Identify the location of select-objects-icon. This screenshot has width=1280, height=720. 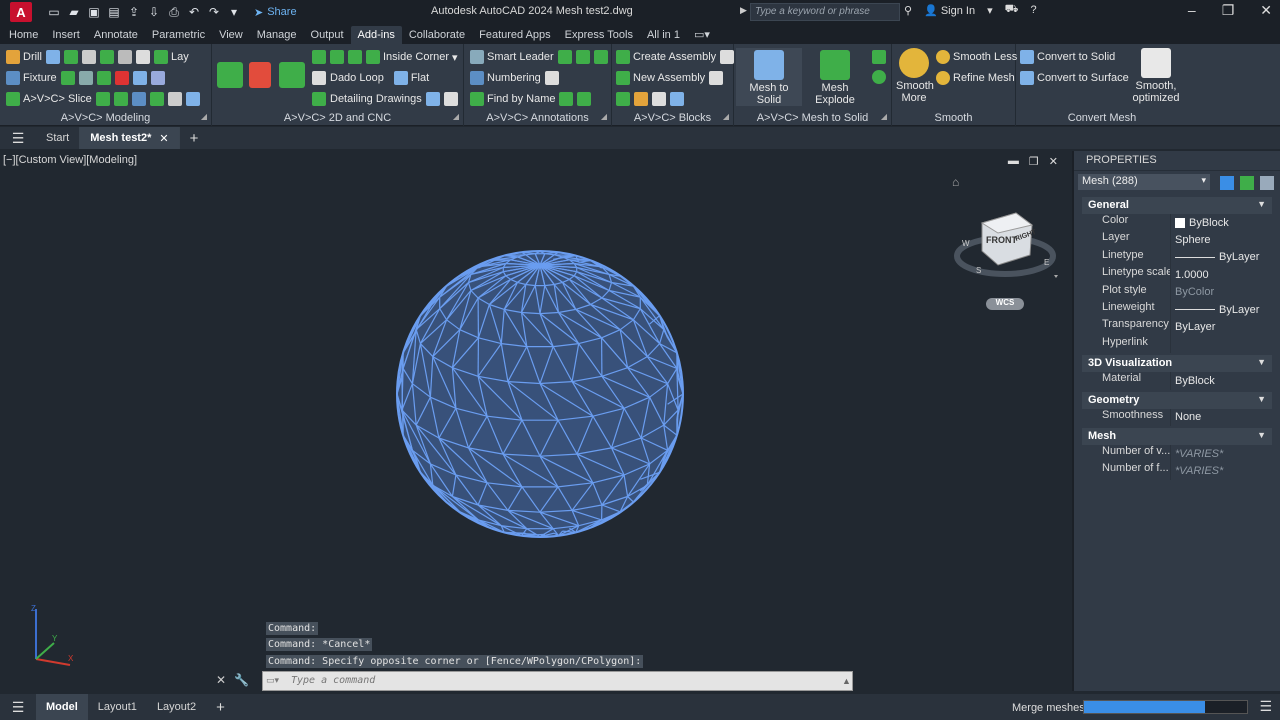
(1247, 183).